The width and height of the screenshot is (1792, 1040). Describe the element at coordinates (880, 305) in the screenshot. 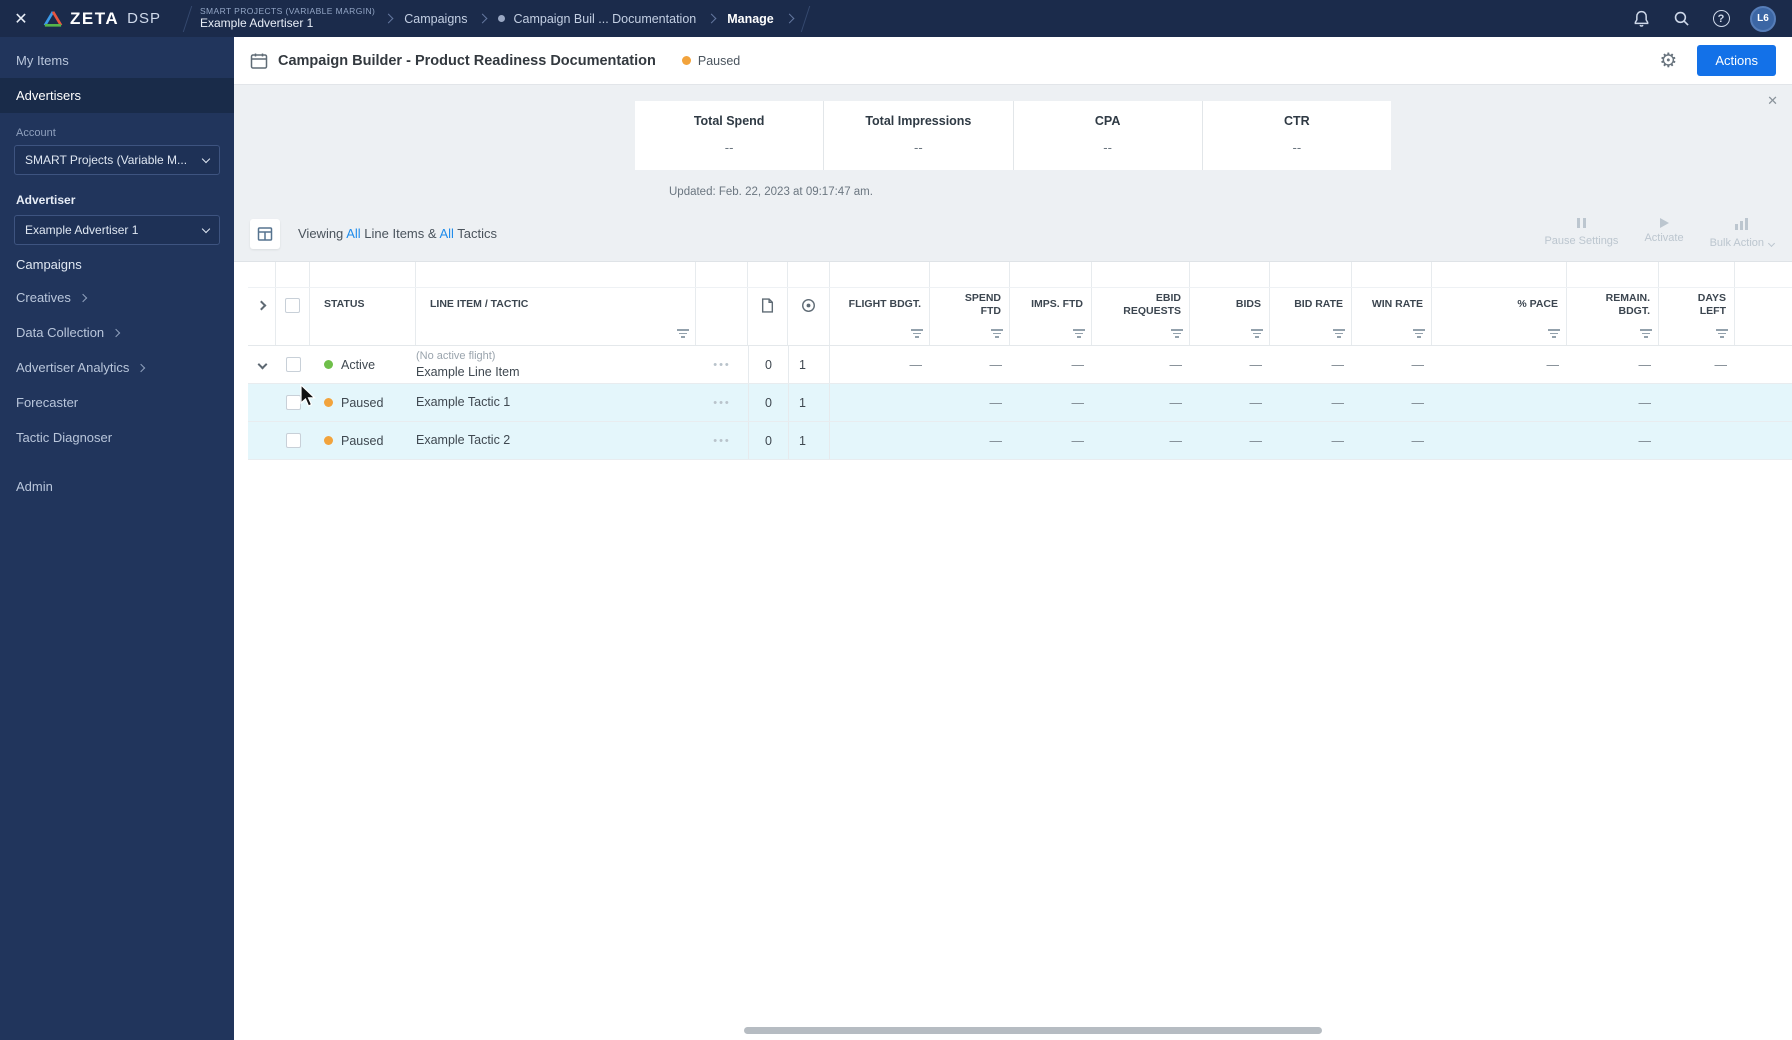

I see `header-flight-budget: FLIGHT BDGT.` at that location.